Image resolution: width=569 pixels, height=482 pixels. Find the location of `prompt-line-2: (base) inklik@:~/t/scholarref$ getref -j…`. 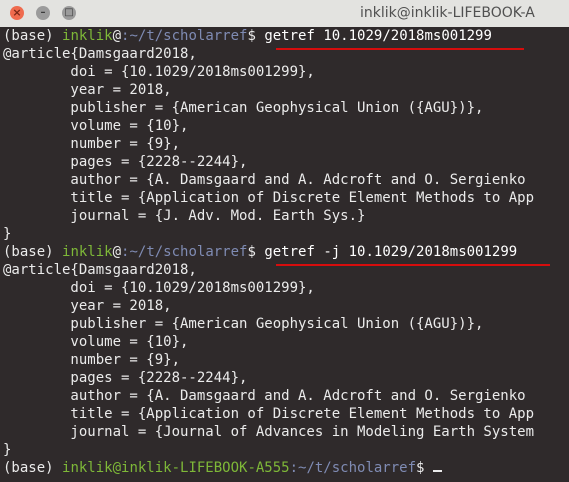

prompt-line-2: (base) inklik@:~/t/scholarref$ getref -j… is located at coordinates (260, 252).